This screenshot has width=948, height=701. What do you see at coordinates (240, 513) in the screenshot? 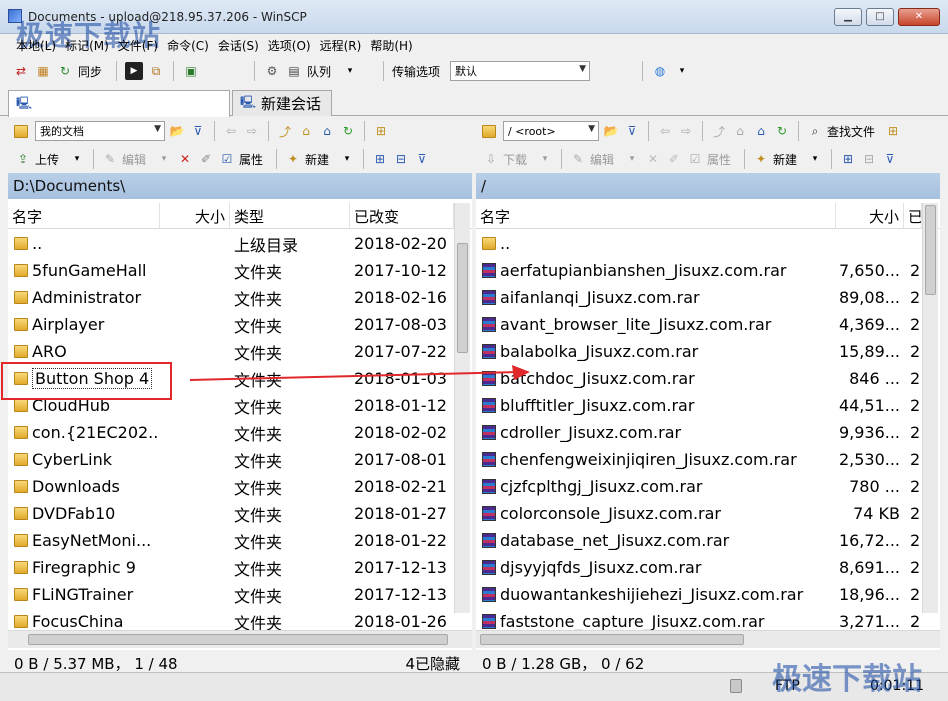
I see `table-row: DVDFab10 文件夹 2018-01-27` at bounding box center [240, 513].